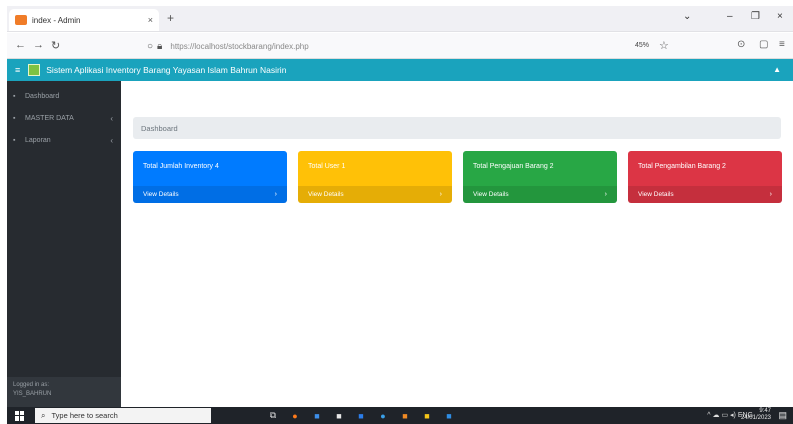 This screenshot has width=793, height=424. I want to click on close-tab-icon: ×, so click(150, 20).